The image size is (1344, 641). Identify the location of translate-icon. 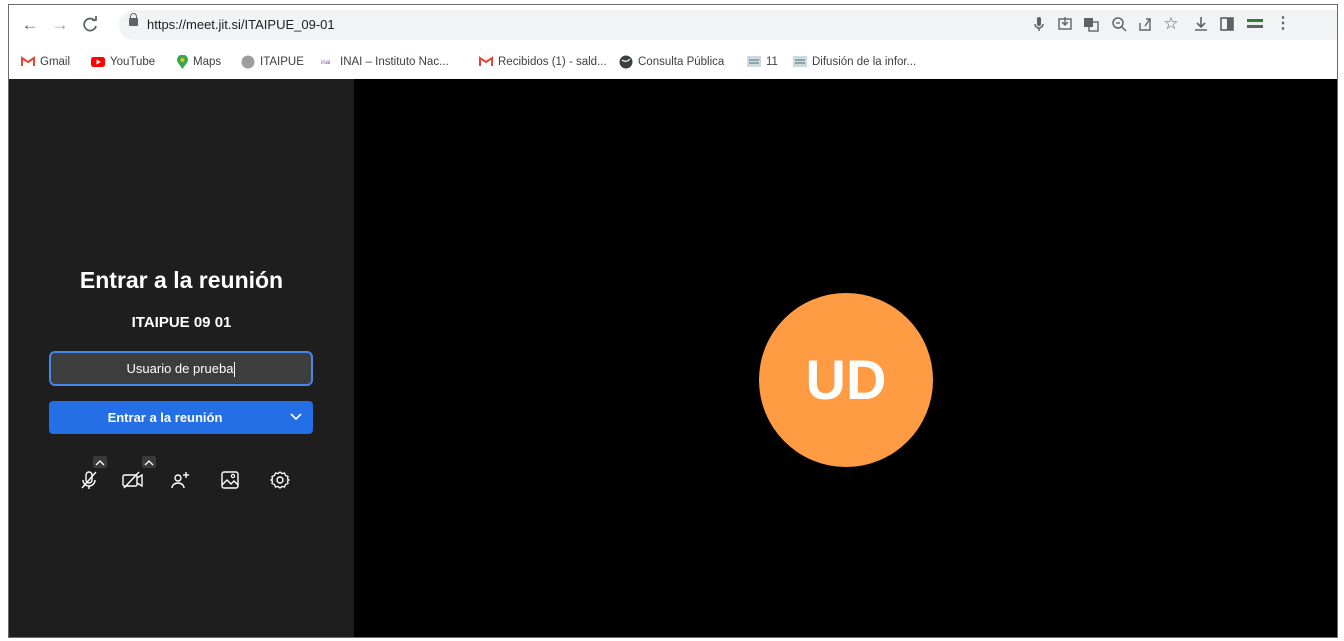
(1091, 24).